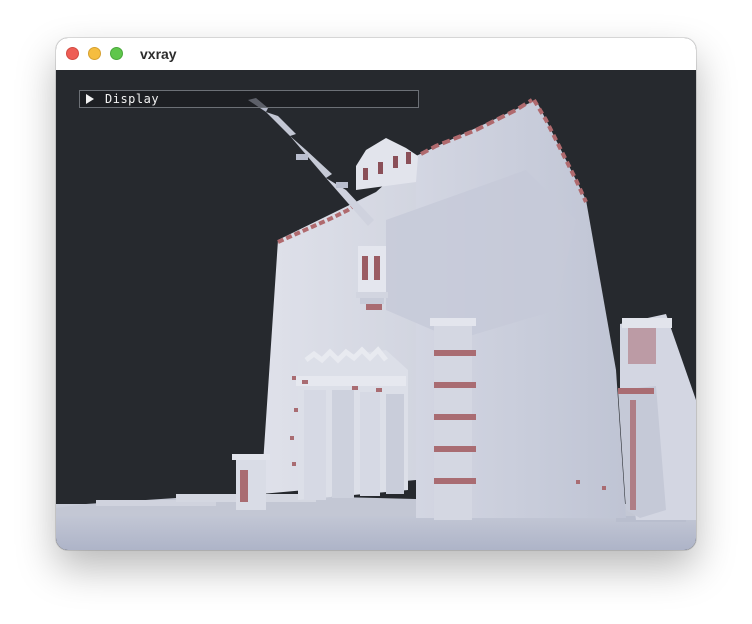  Describe the element at coordinates (116, 53) in the screenshot. I see `zoom-window-button` at that location.